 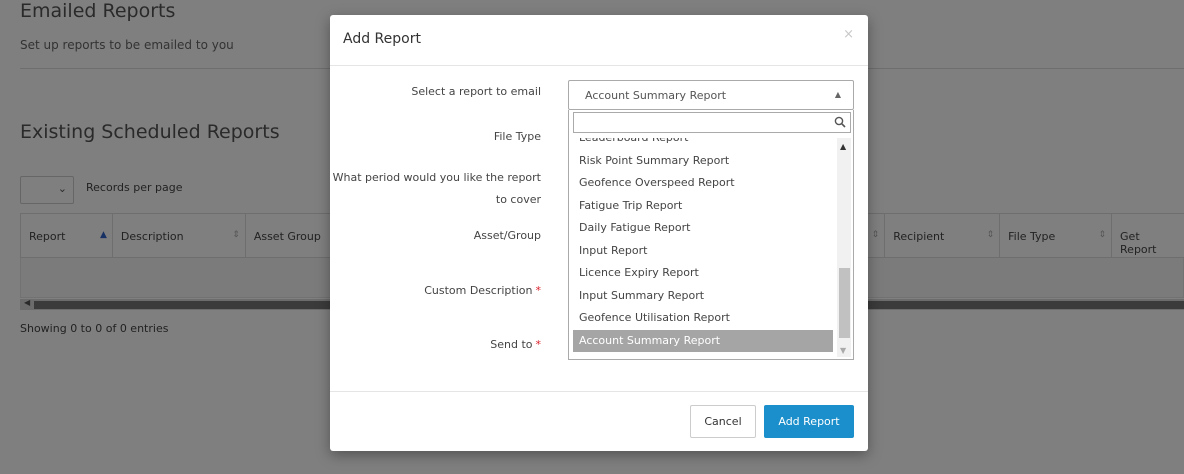 What do you see at coordinates (703, 318) in the screenshot?
I see `report-option: Geofence Utilisation Report` at bounding box center [703, 318].